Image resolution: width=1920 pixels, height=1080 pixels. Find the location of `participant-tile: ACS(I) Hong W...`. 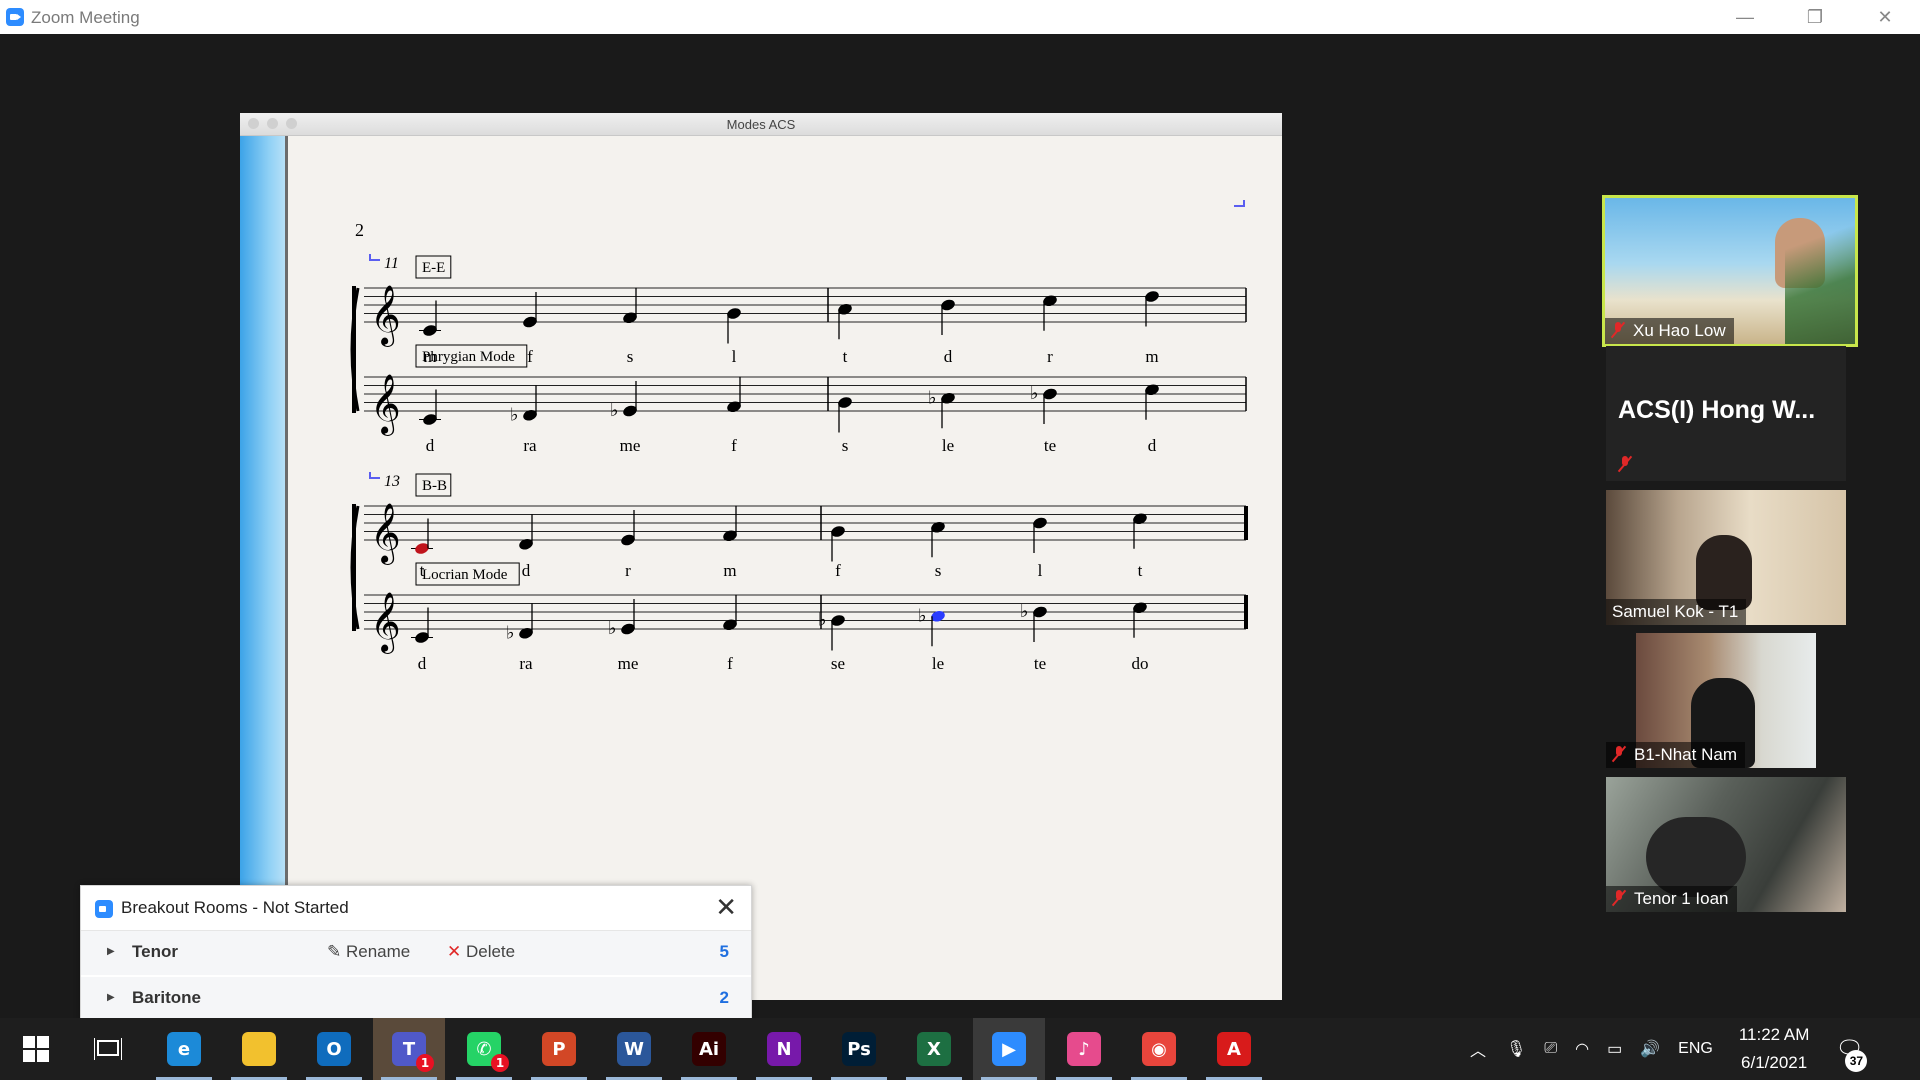

participant-tile: ACS(I) Hong W... is located at coordinates (1726, 413).